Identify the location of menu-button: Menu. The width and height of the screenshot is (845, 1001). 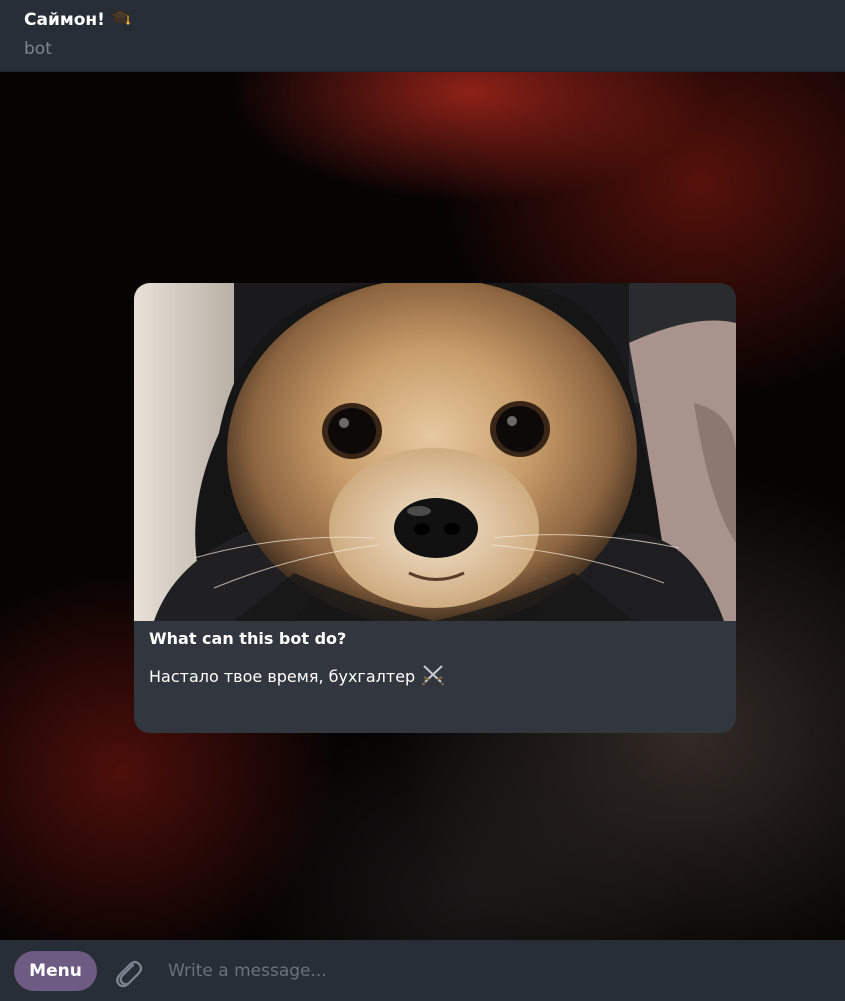
(55, 971).